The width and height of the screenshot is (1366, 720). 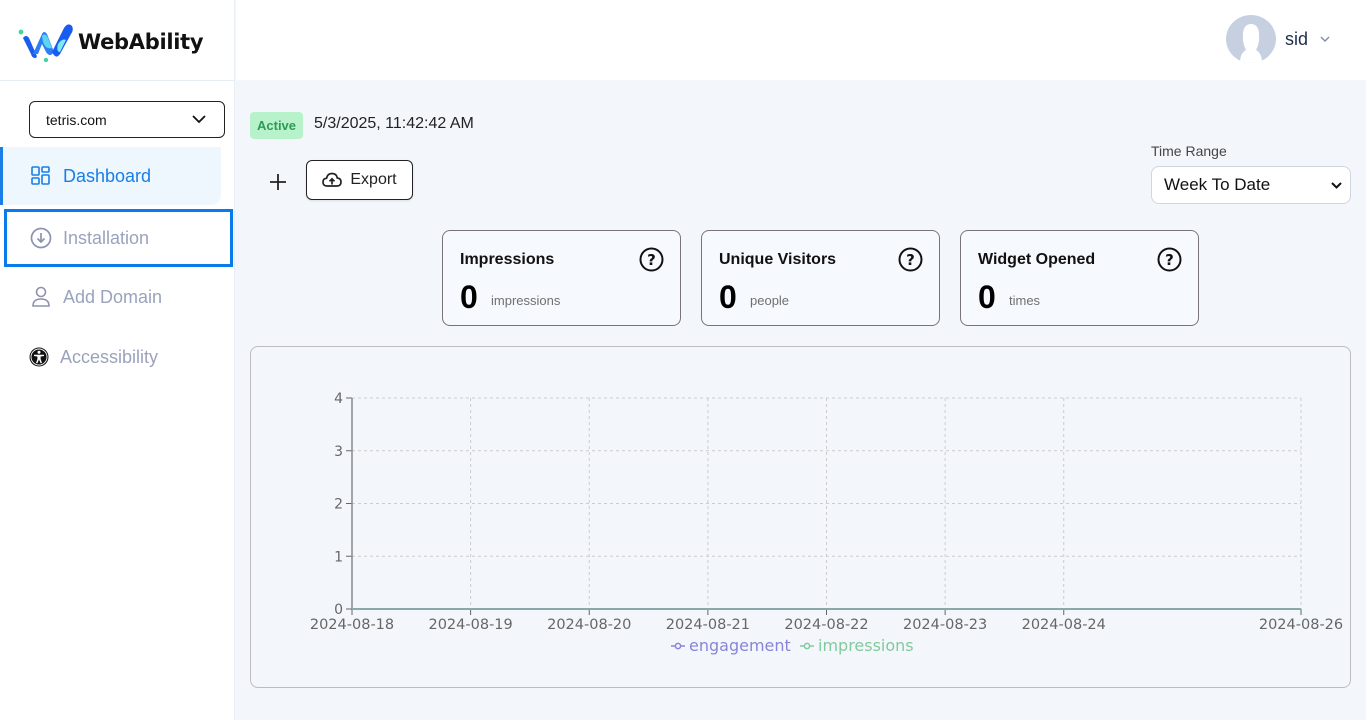 What do you see at coordinates (470, 625) in the screenshot?
I see `x-tick-label: 2024-08-19` at bounding box center [470, 625].